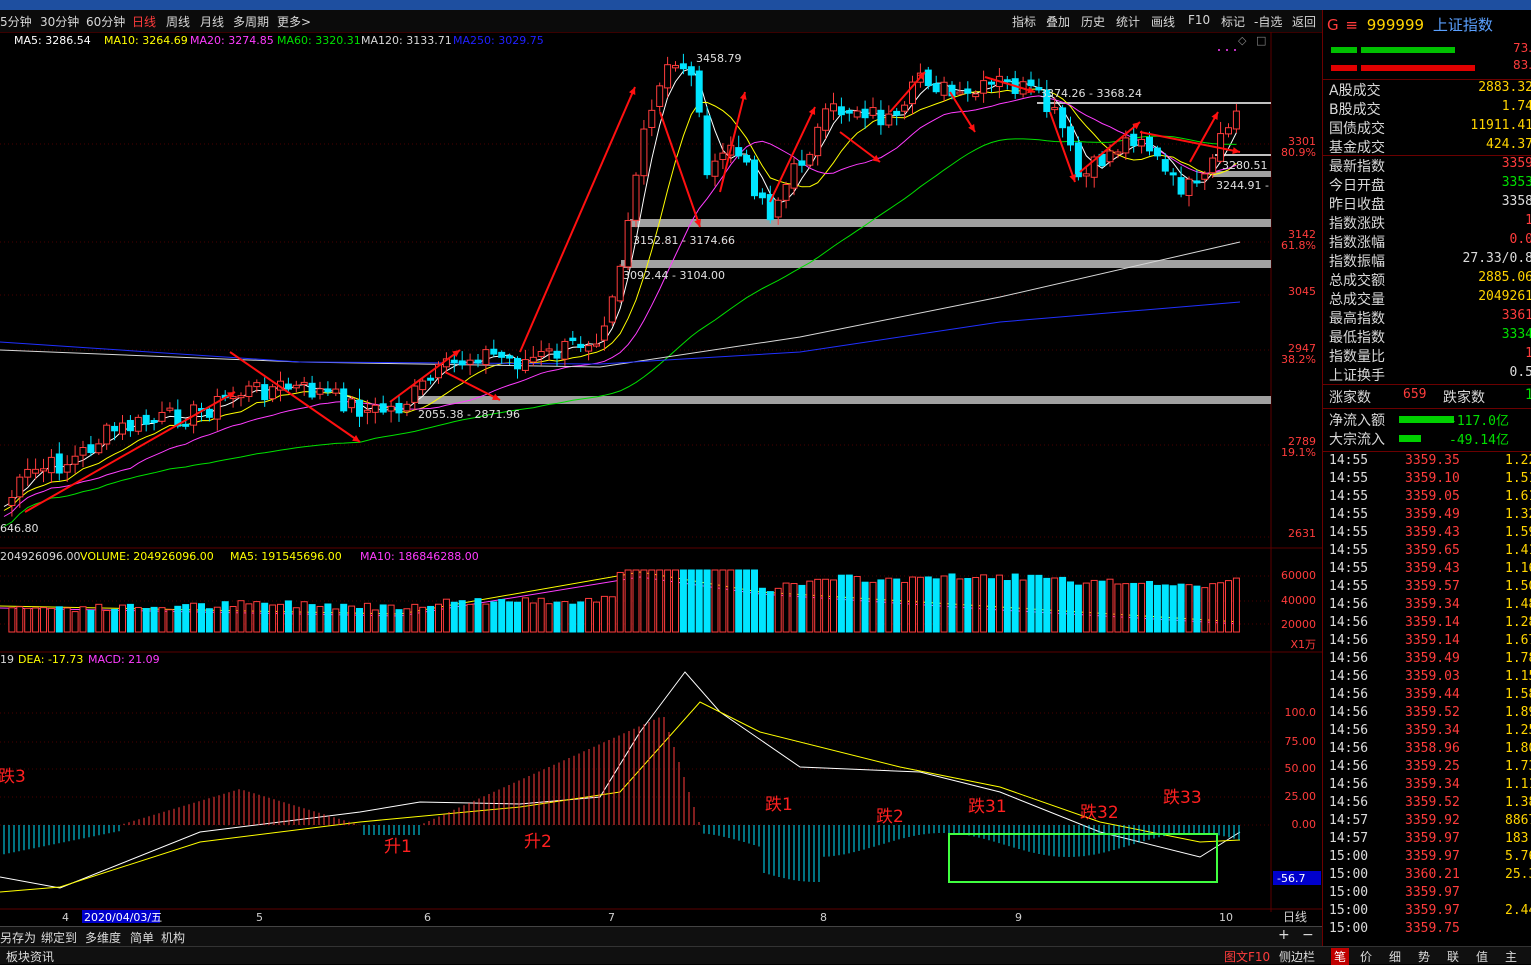  I want to click on price-annotation: 3458.79, so click(719, 58).